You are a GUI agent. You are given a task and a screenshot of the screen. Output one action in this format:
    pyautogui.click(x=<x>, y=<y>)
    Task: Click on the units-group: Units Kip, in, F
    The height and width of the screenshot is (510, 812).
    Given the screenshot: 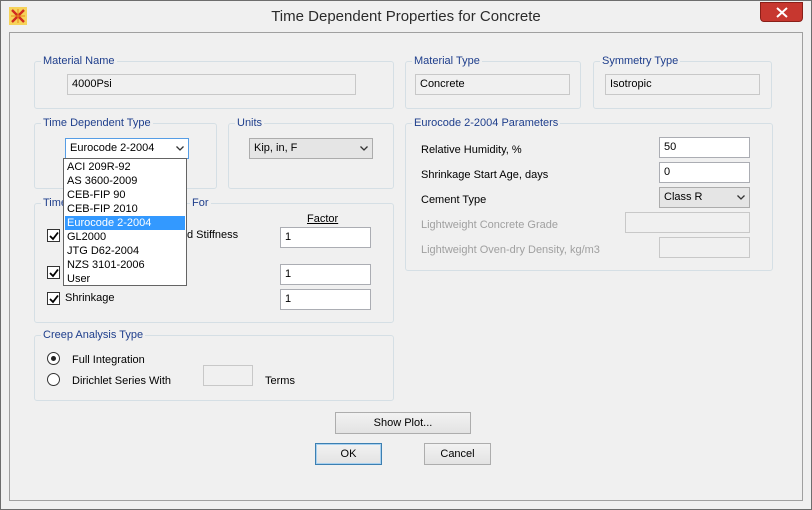 What is the action you would take?
    pyautogui.click(x=311, y=153)
    